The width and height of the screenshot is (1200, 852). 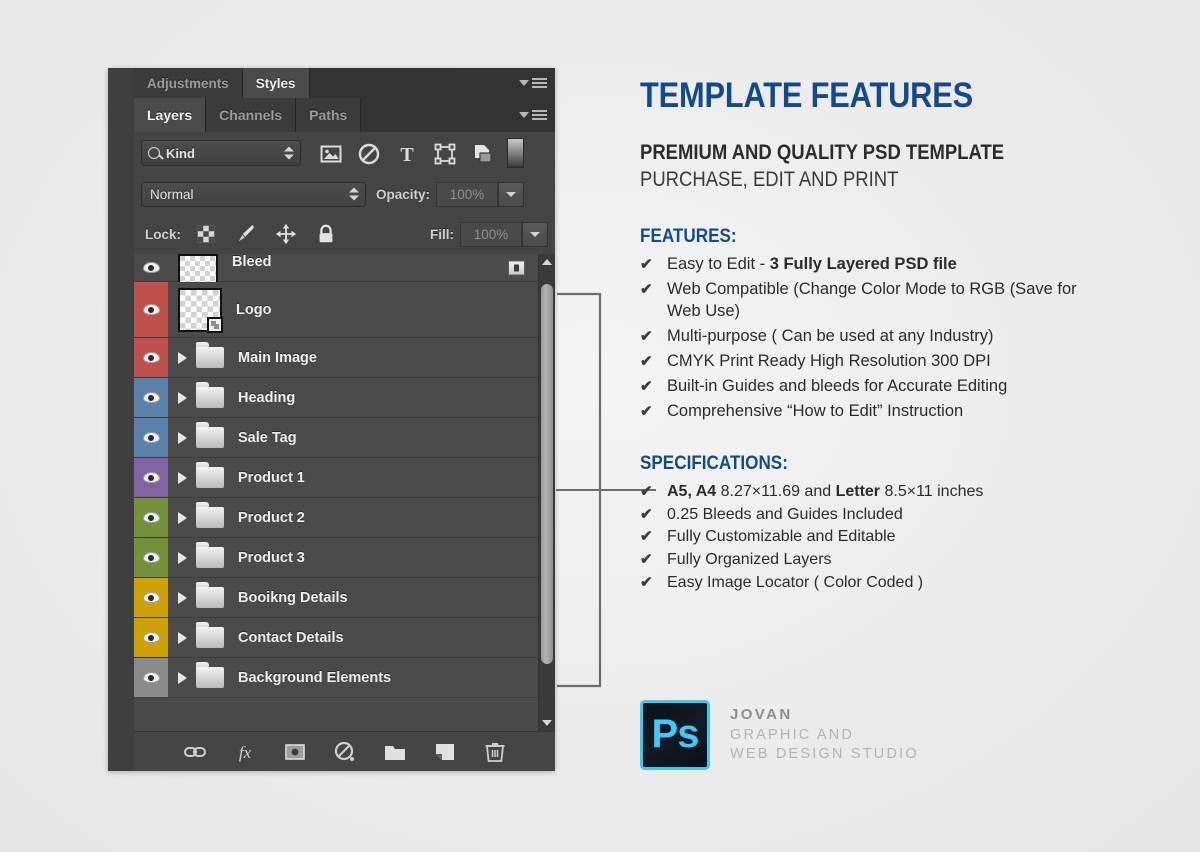 I want to click on fill-value: 100%, so click(x=491, y=234).